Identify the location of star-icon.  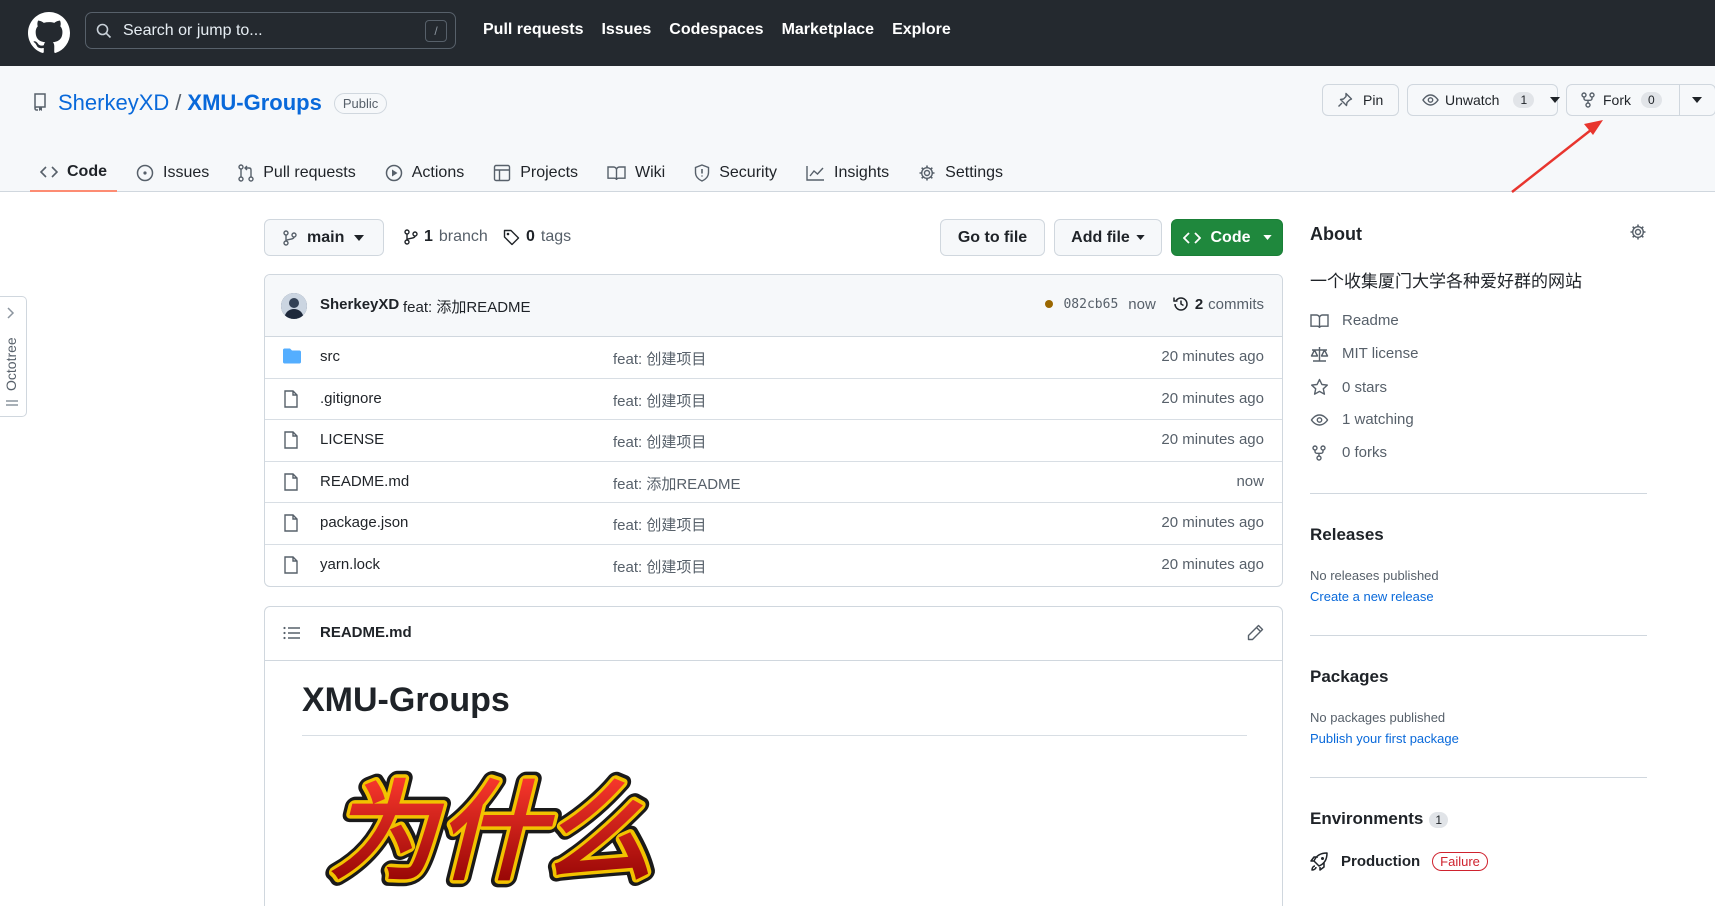
(1319, 387).